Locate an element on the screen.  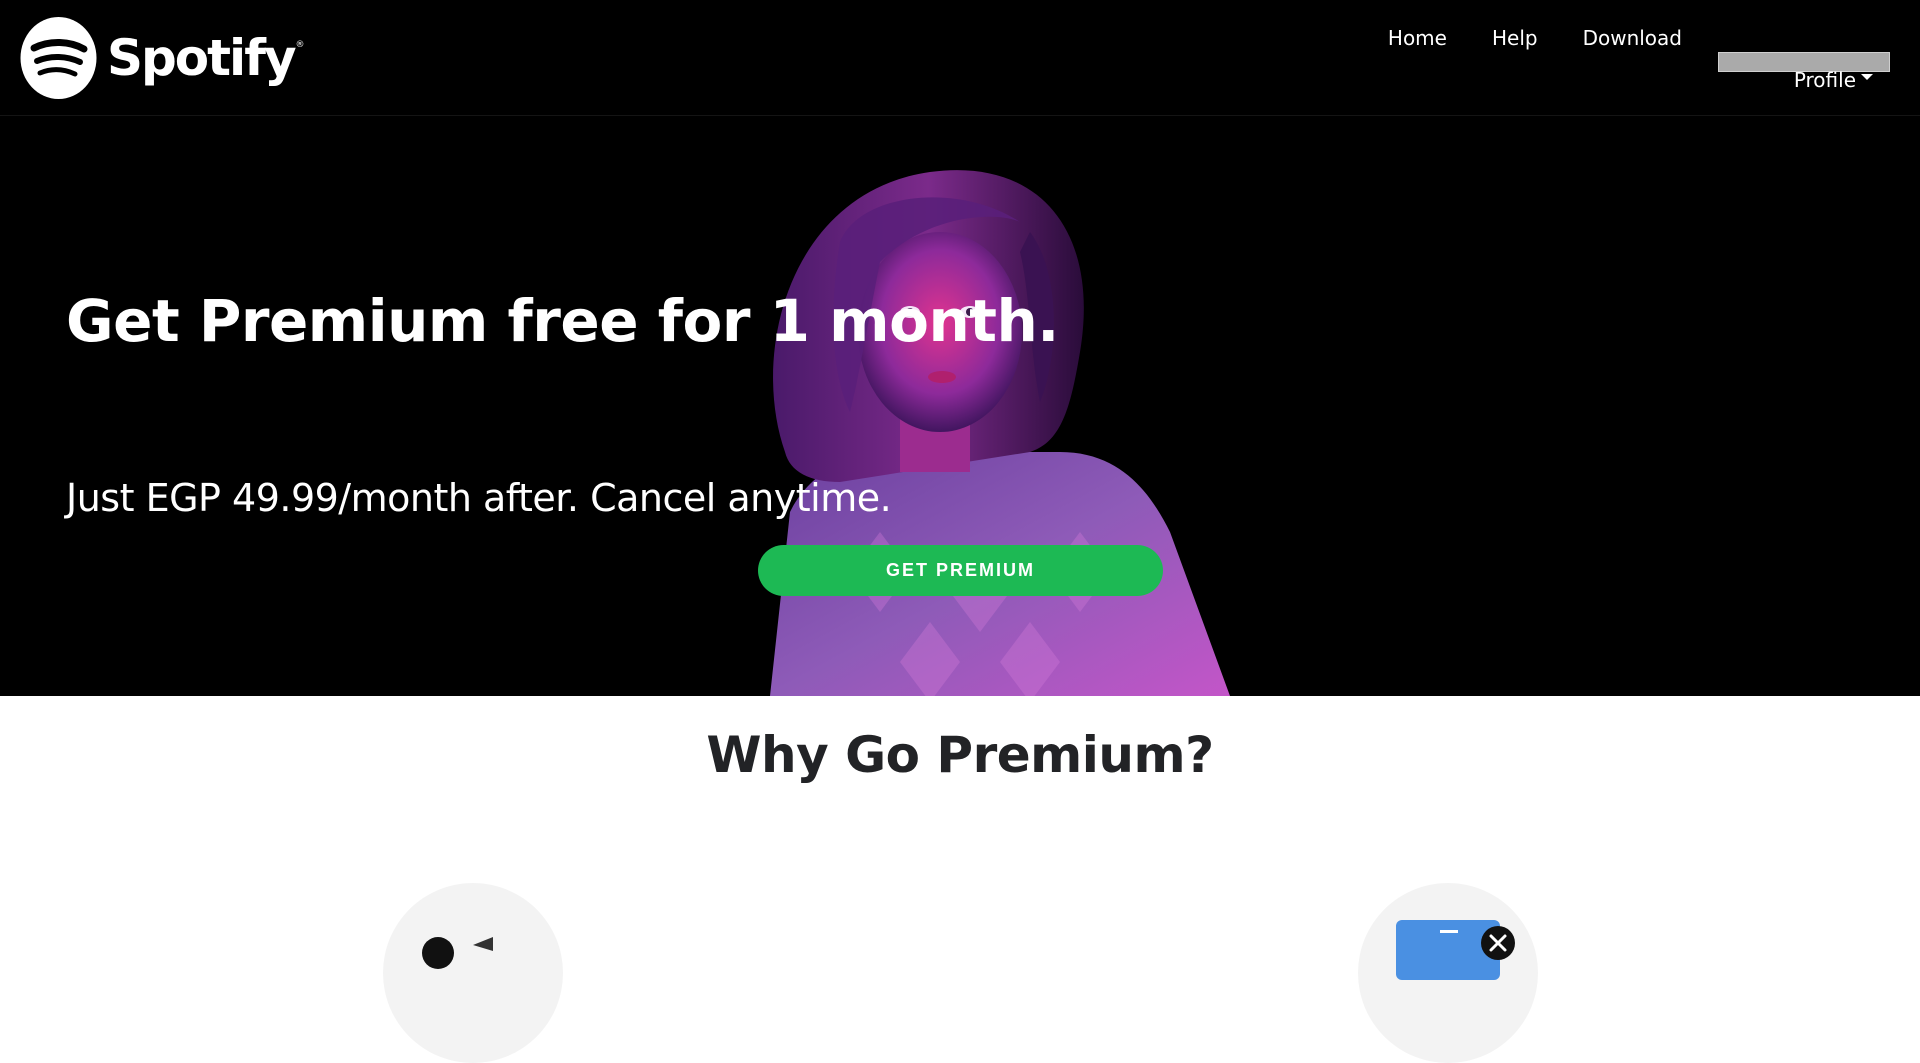
nav-help-link: Help is located at coordinates (1515, 38).